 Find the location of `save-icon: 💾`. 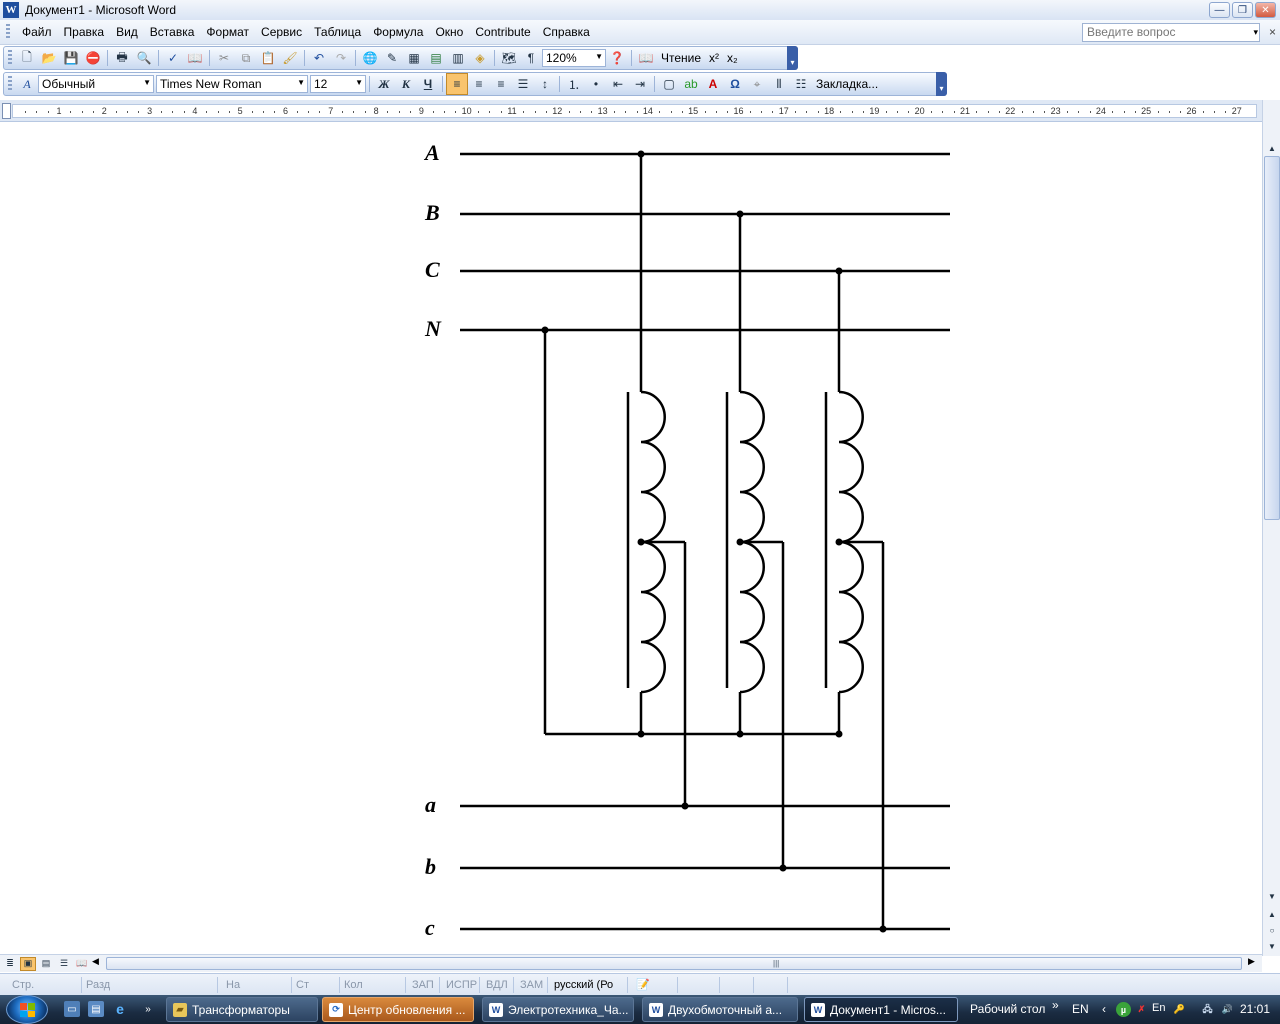

save-icon: 💾 is located at coordinates (71, 58).